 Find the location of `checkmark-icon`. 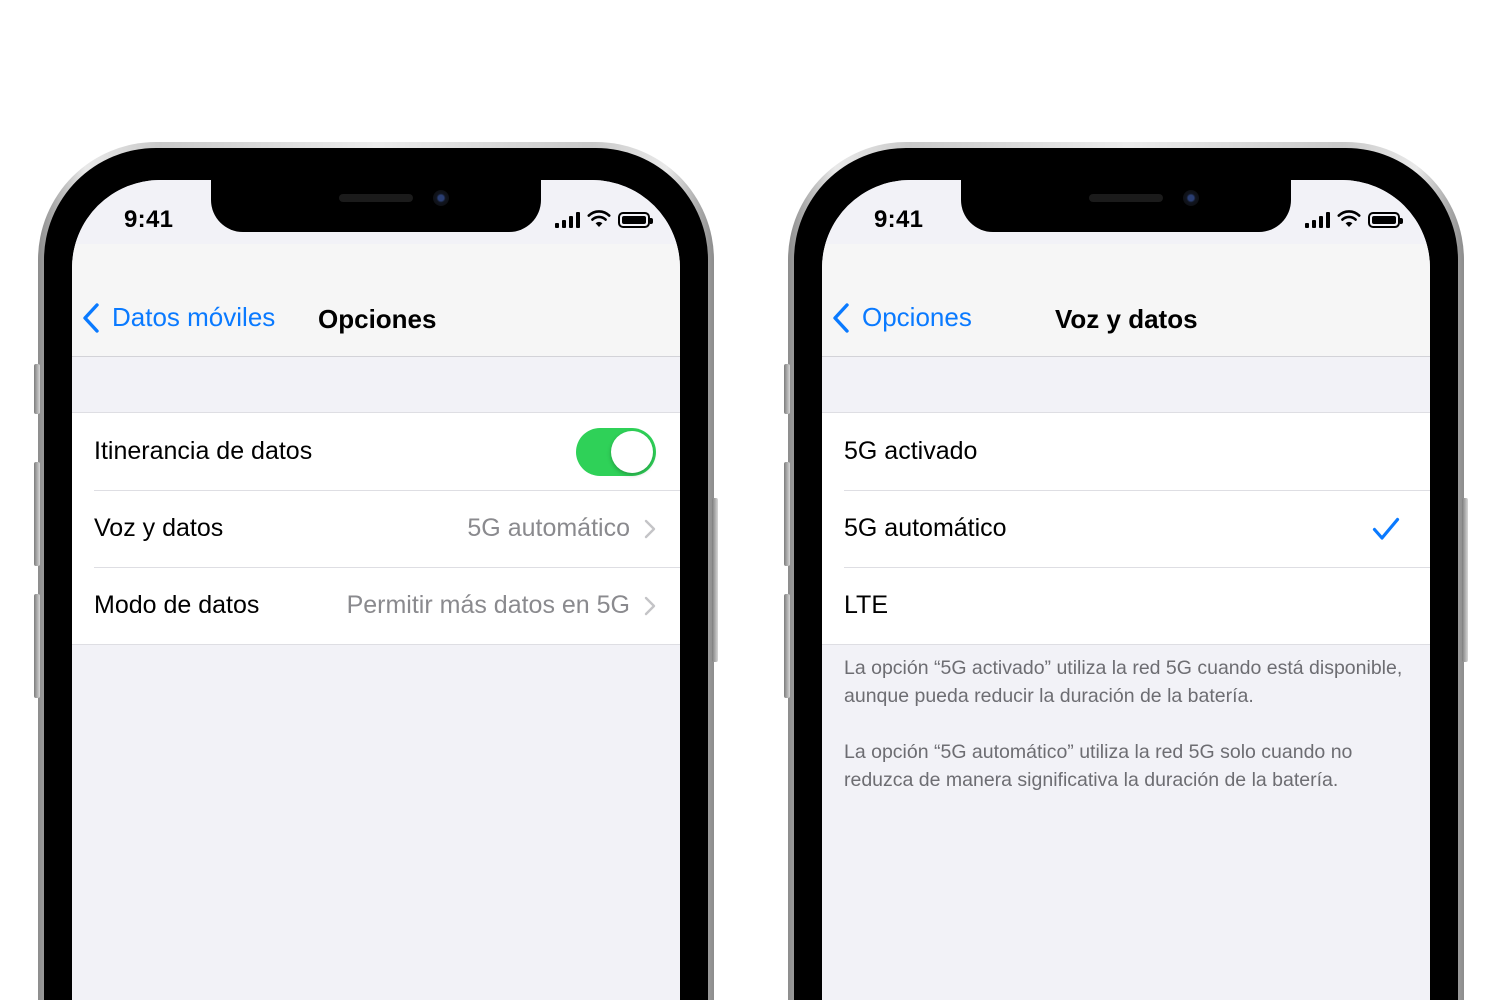

checkmark-icon is located at coordinates (1386, 528).